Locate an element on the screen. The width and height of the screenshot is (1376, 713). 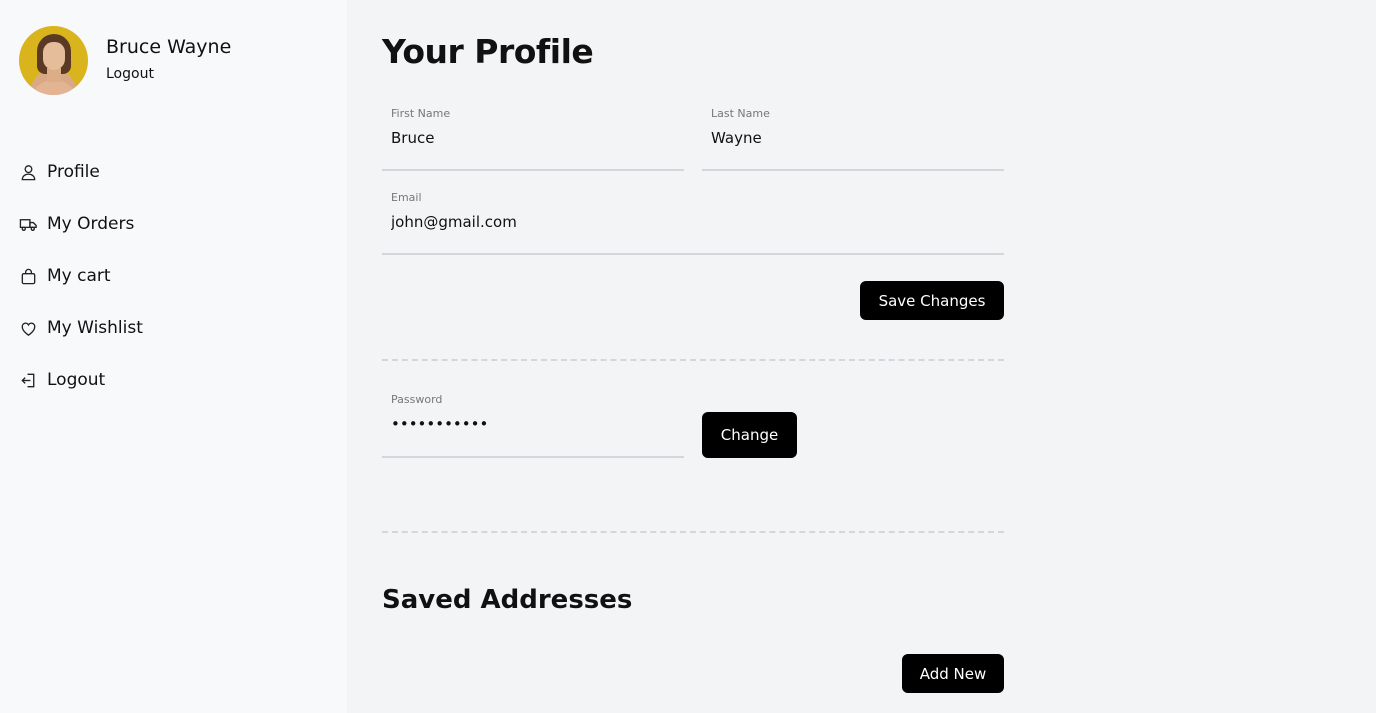
sidebar-item-label: My cart is located at coordinates (79, 276).